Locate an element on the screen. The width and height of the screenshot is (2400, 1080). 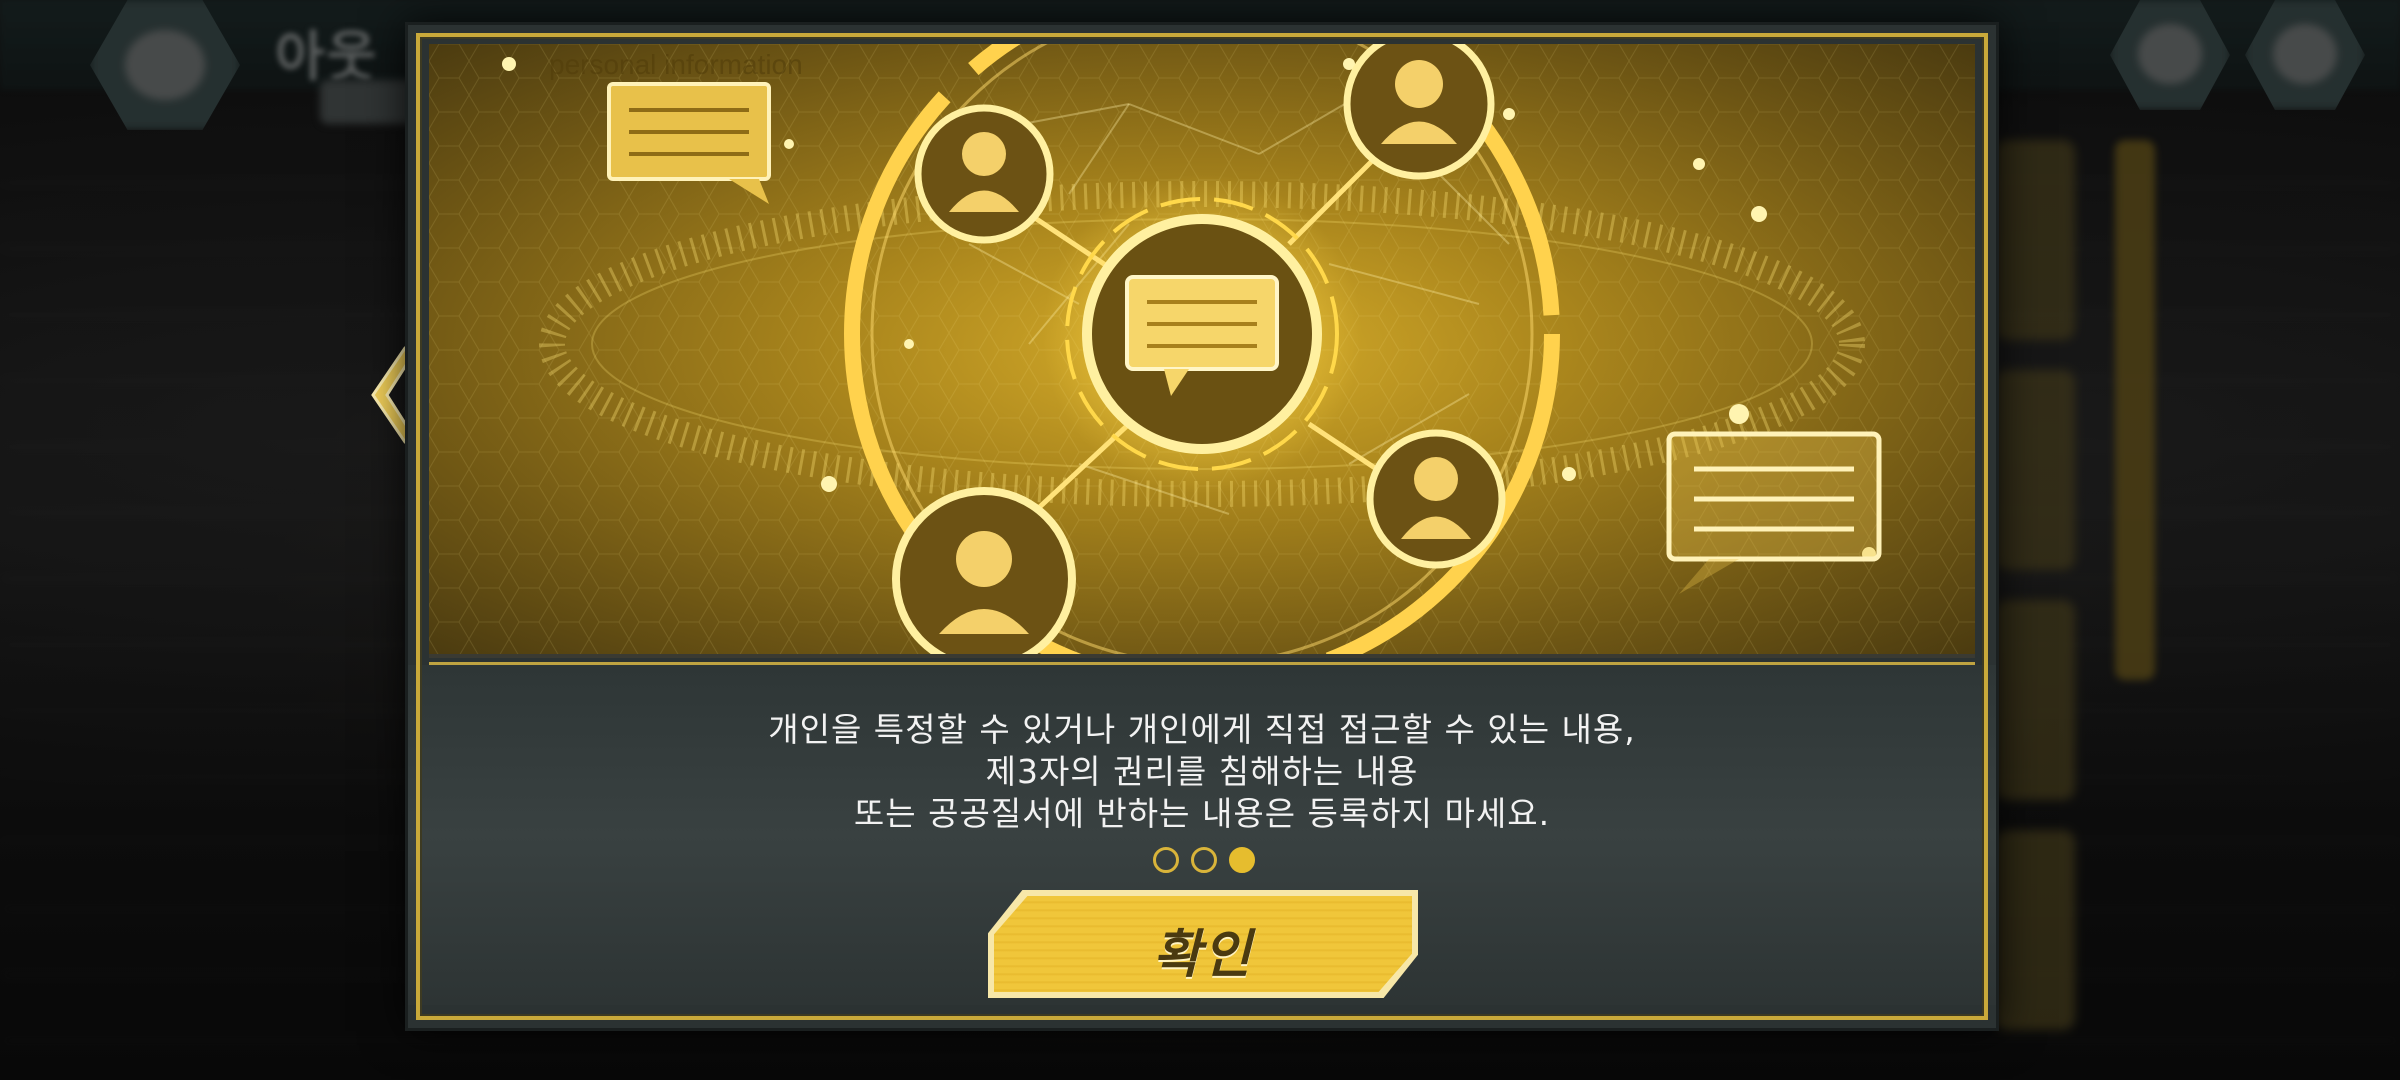
notice-line: 제3자의 권리를 침해하는 내용 is located at coordinates (1202, 771).